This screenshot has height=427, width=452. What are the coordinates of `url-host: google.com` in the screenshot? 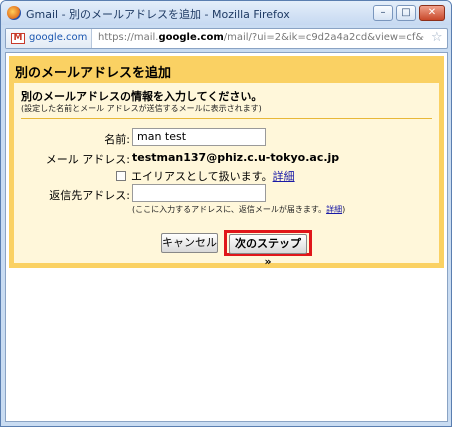 It's located at (191, 37).